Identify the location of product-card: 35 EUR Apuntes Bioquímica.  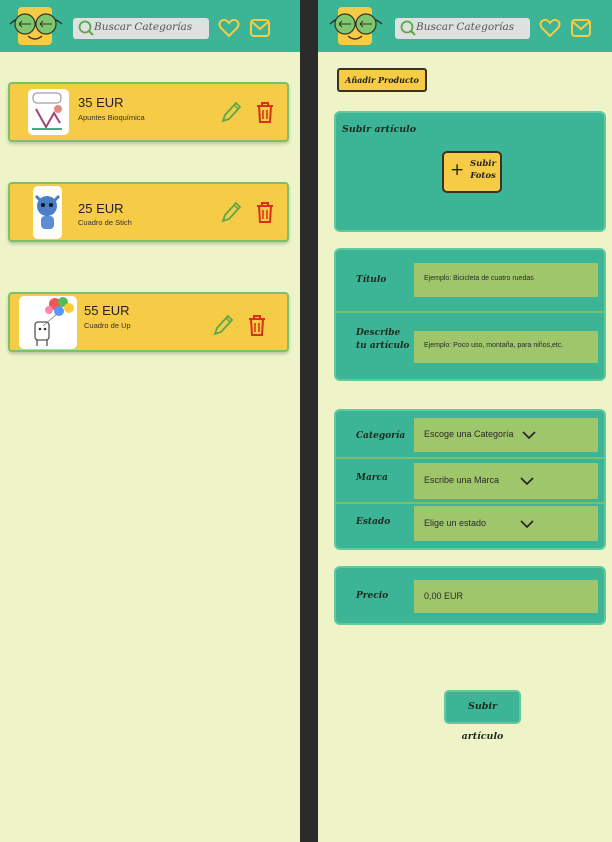
(148, 112).